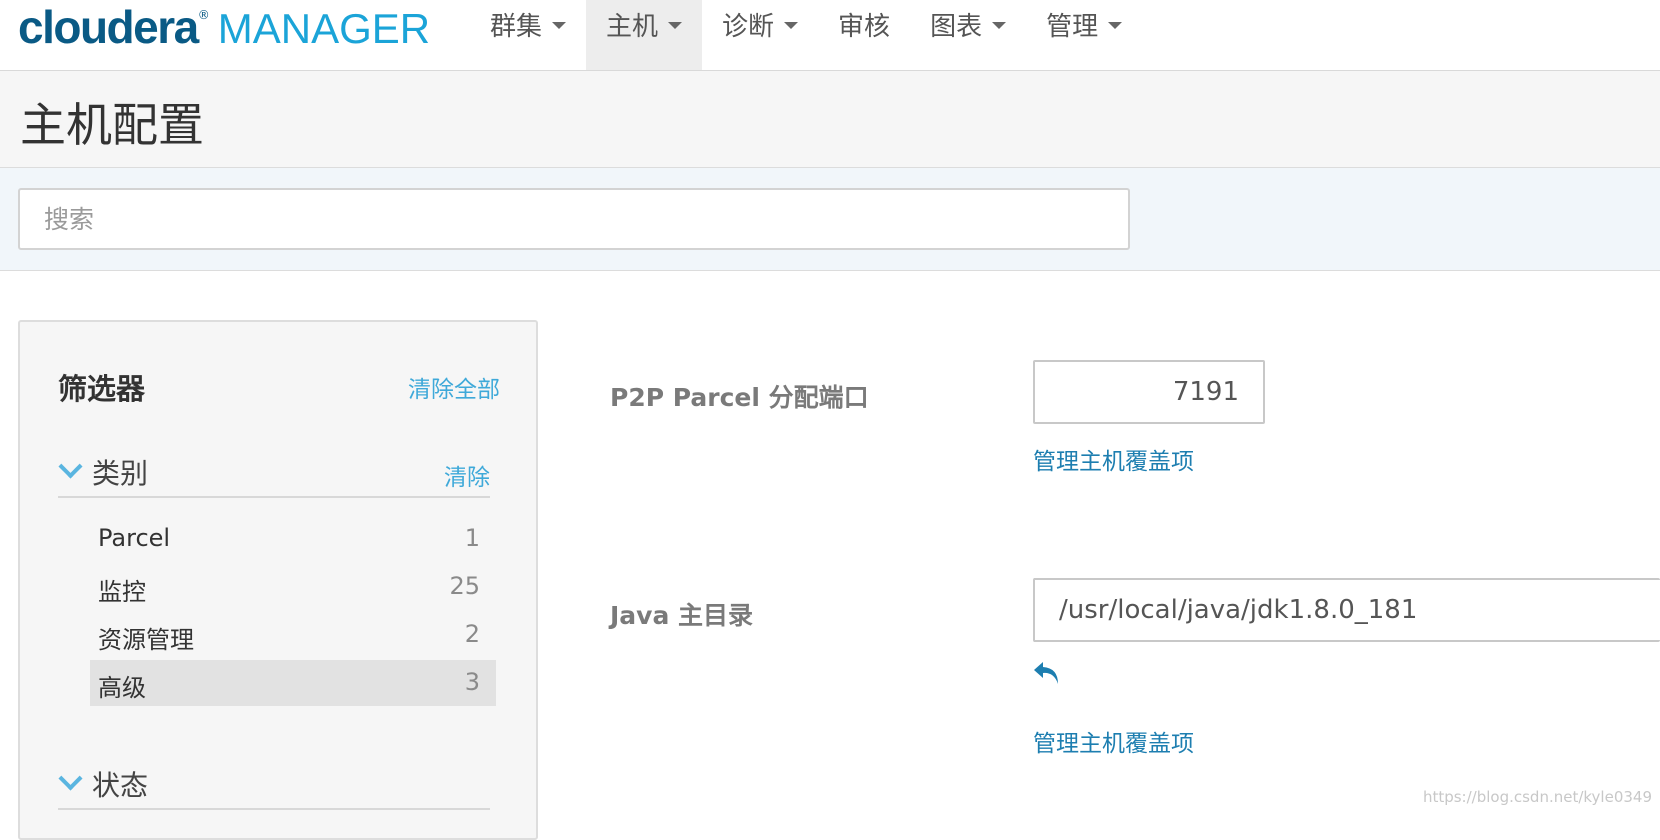  Describe the element at coordinates (146, 640) in the screenshot. I see `filter-item-label: 资源管理` at that location.